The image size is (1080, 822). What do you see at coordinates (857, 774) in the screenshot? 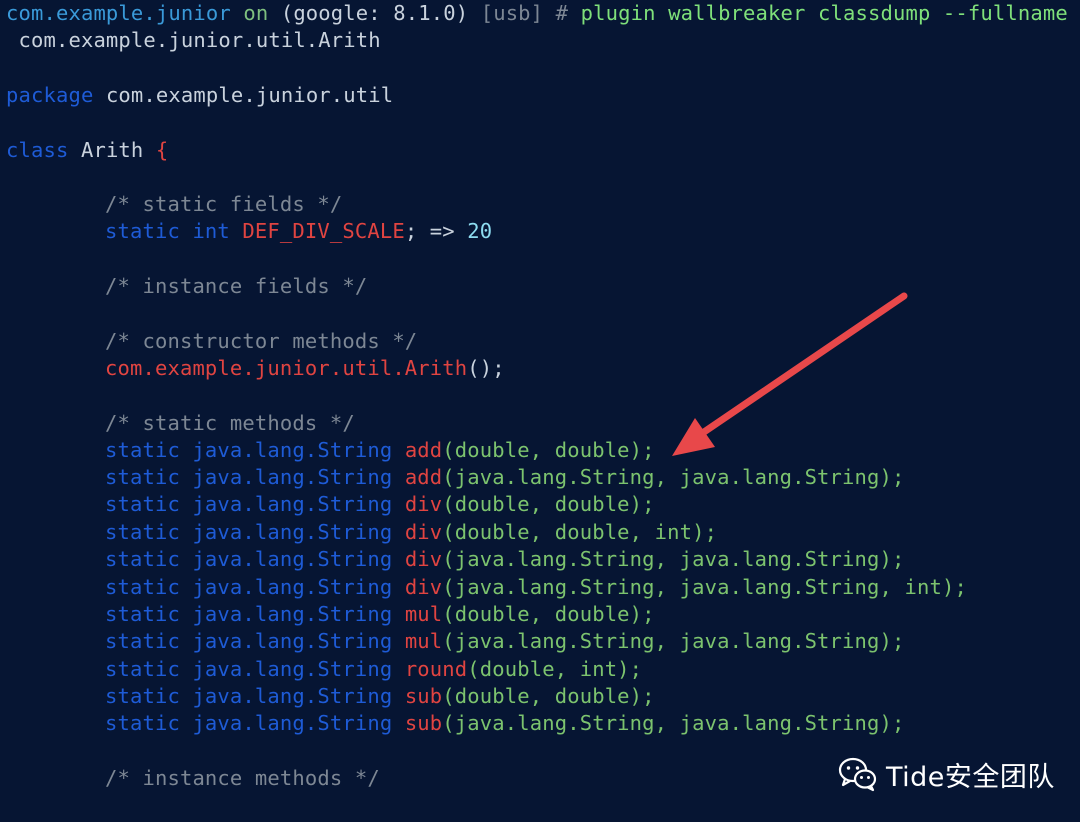
I see `wechat-icon` at bounding box center [857, 774].